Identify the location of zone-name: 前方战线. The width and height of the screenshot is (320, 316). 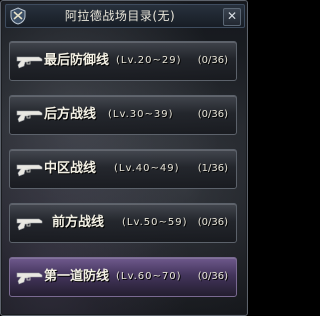
(78, 222).